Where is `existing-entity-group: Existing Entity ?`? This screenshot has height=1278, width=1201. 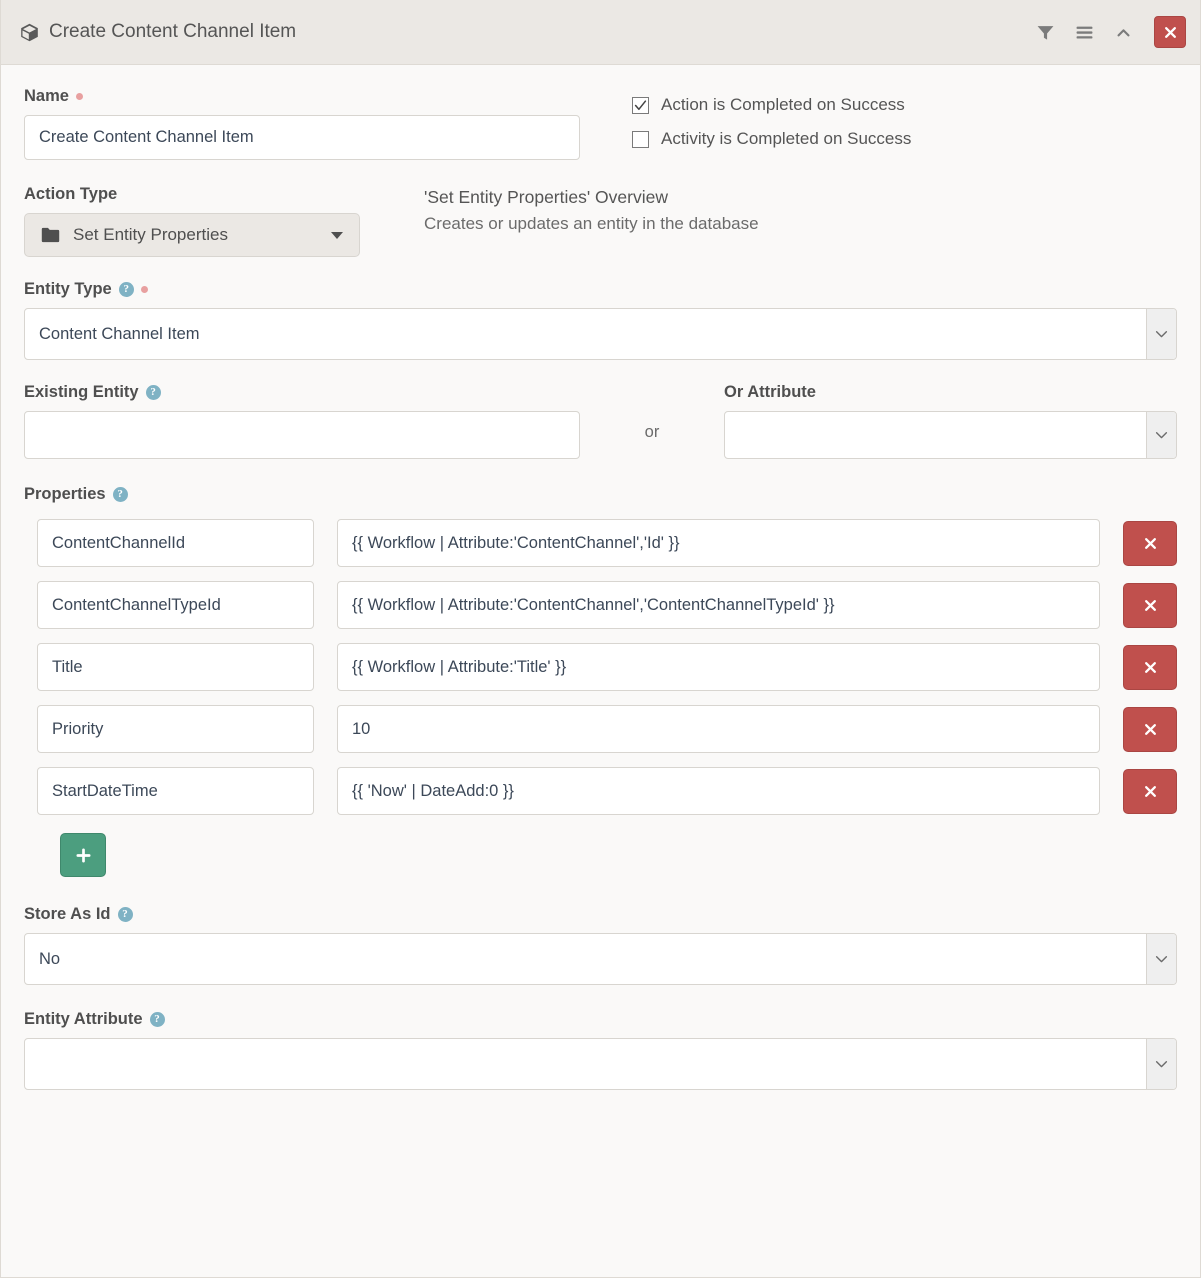 existing-entity-group: Existing Entity ? is located at coordinates (302, 421).